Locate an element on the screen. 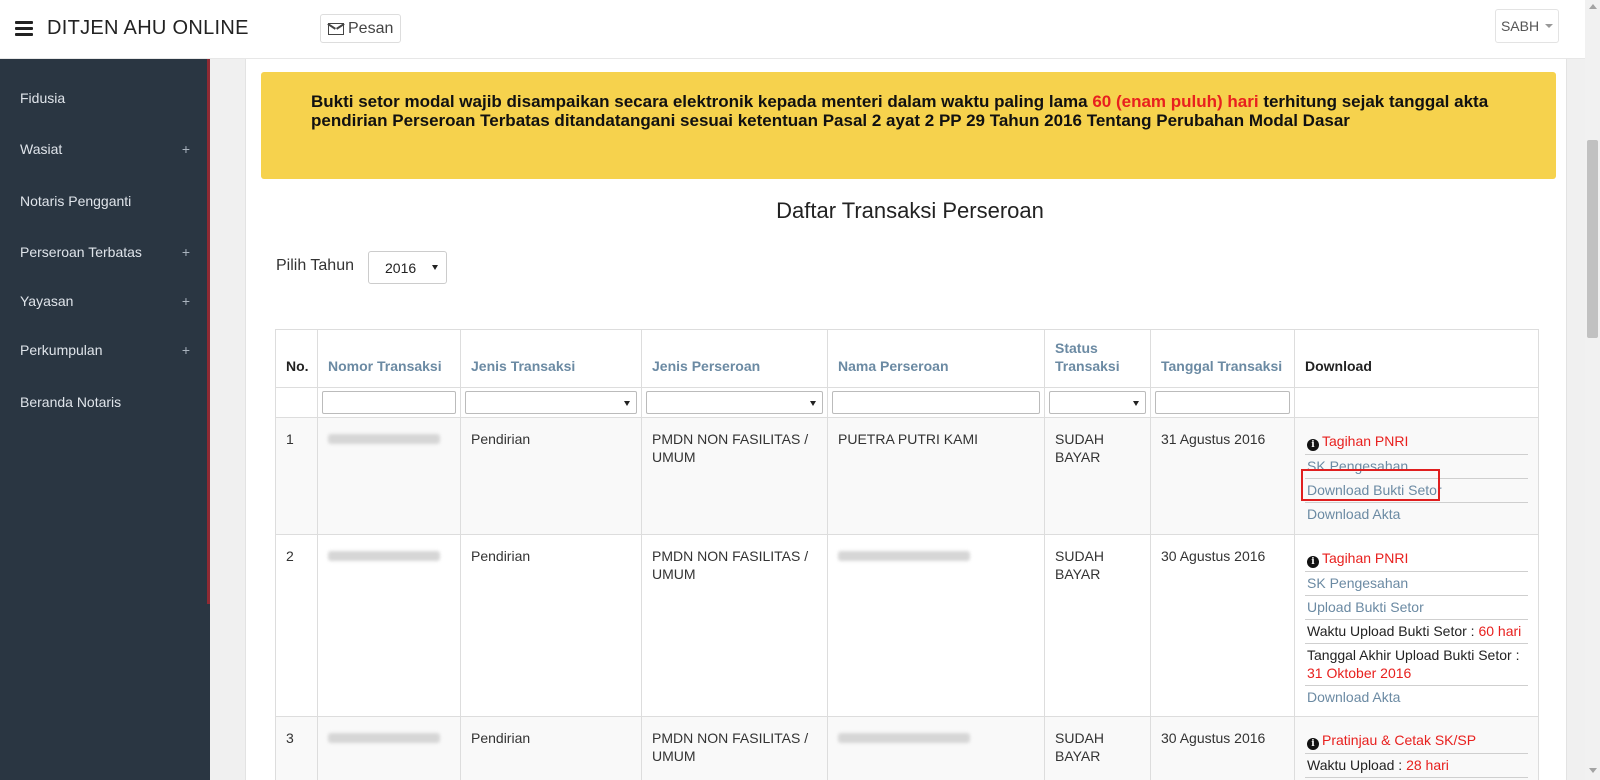  filter-jenis-perseroan-select is located at coordinates (734, 402).